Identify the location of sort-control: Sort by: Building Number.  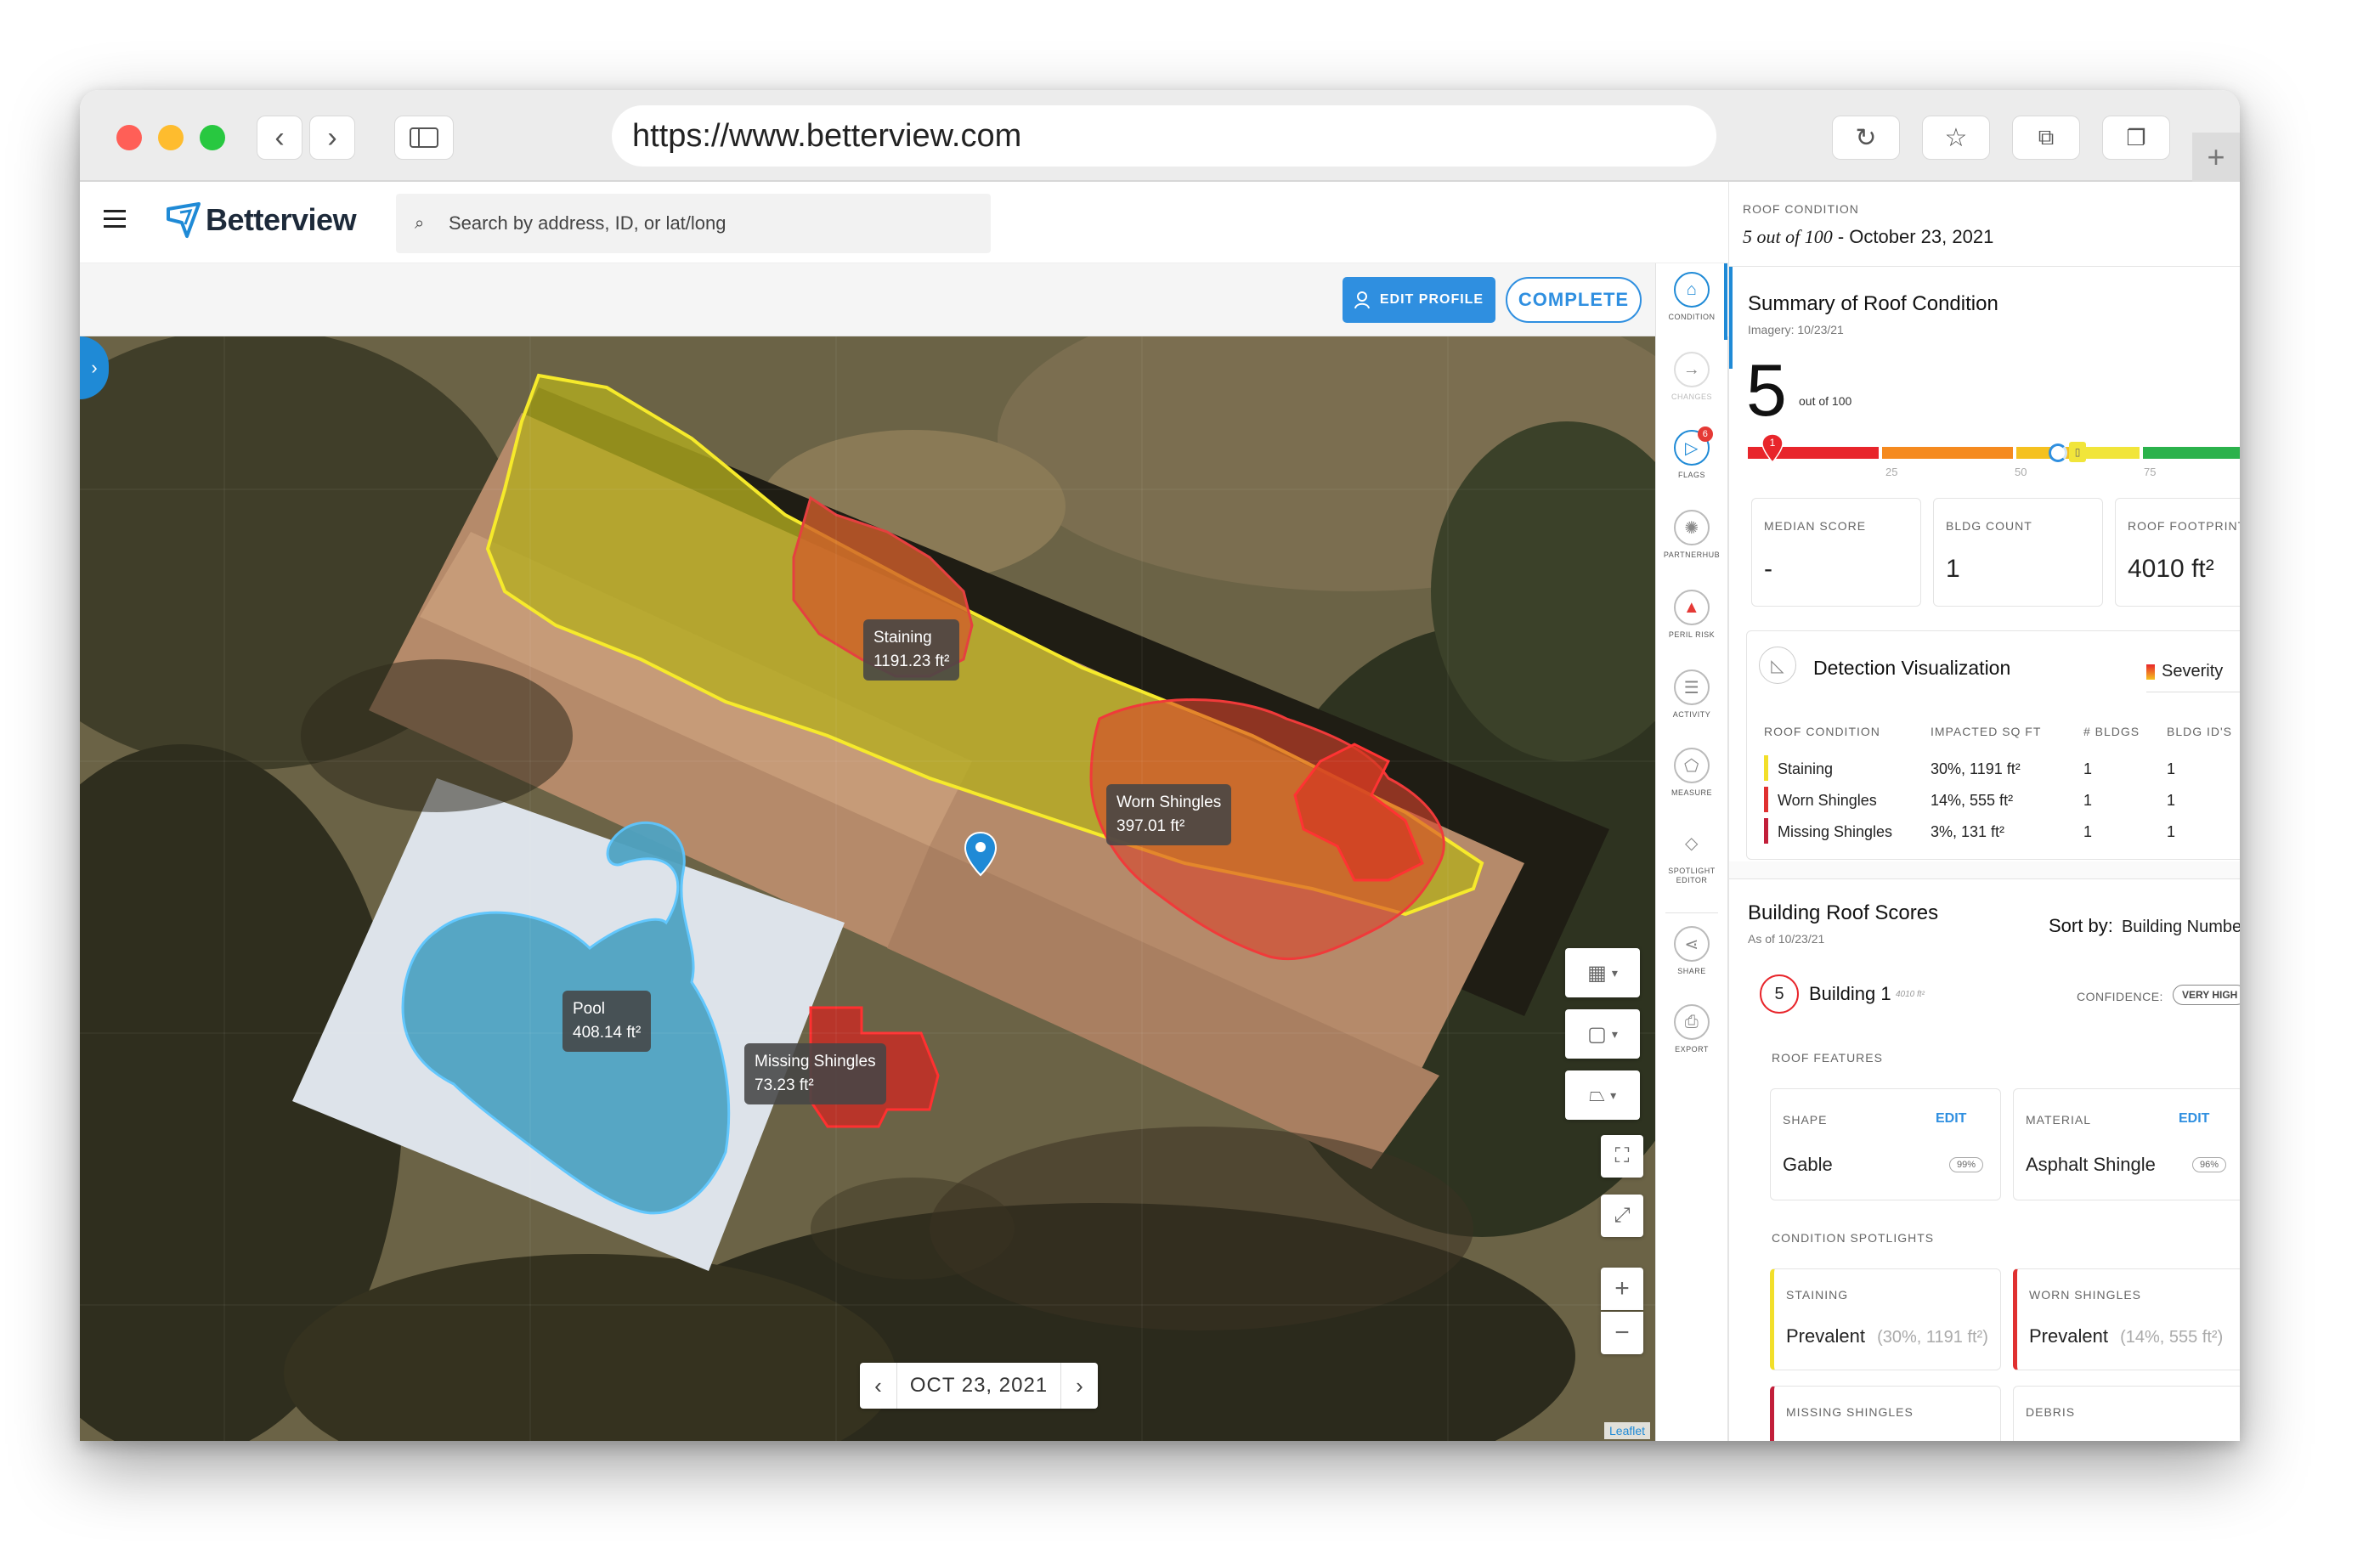
(2145, 926).